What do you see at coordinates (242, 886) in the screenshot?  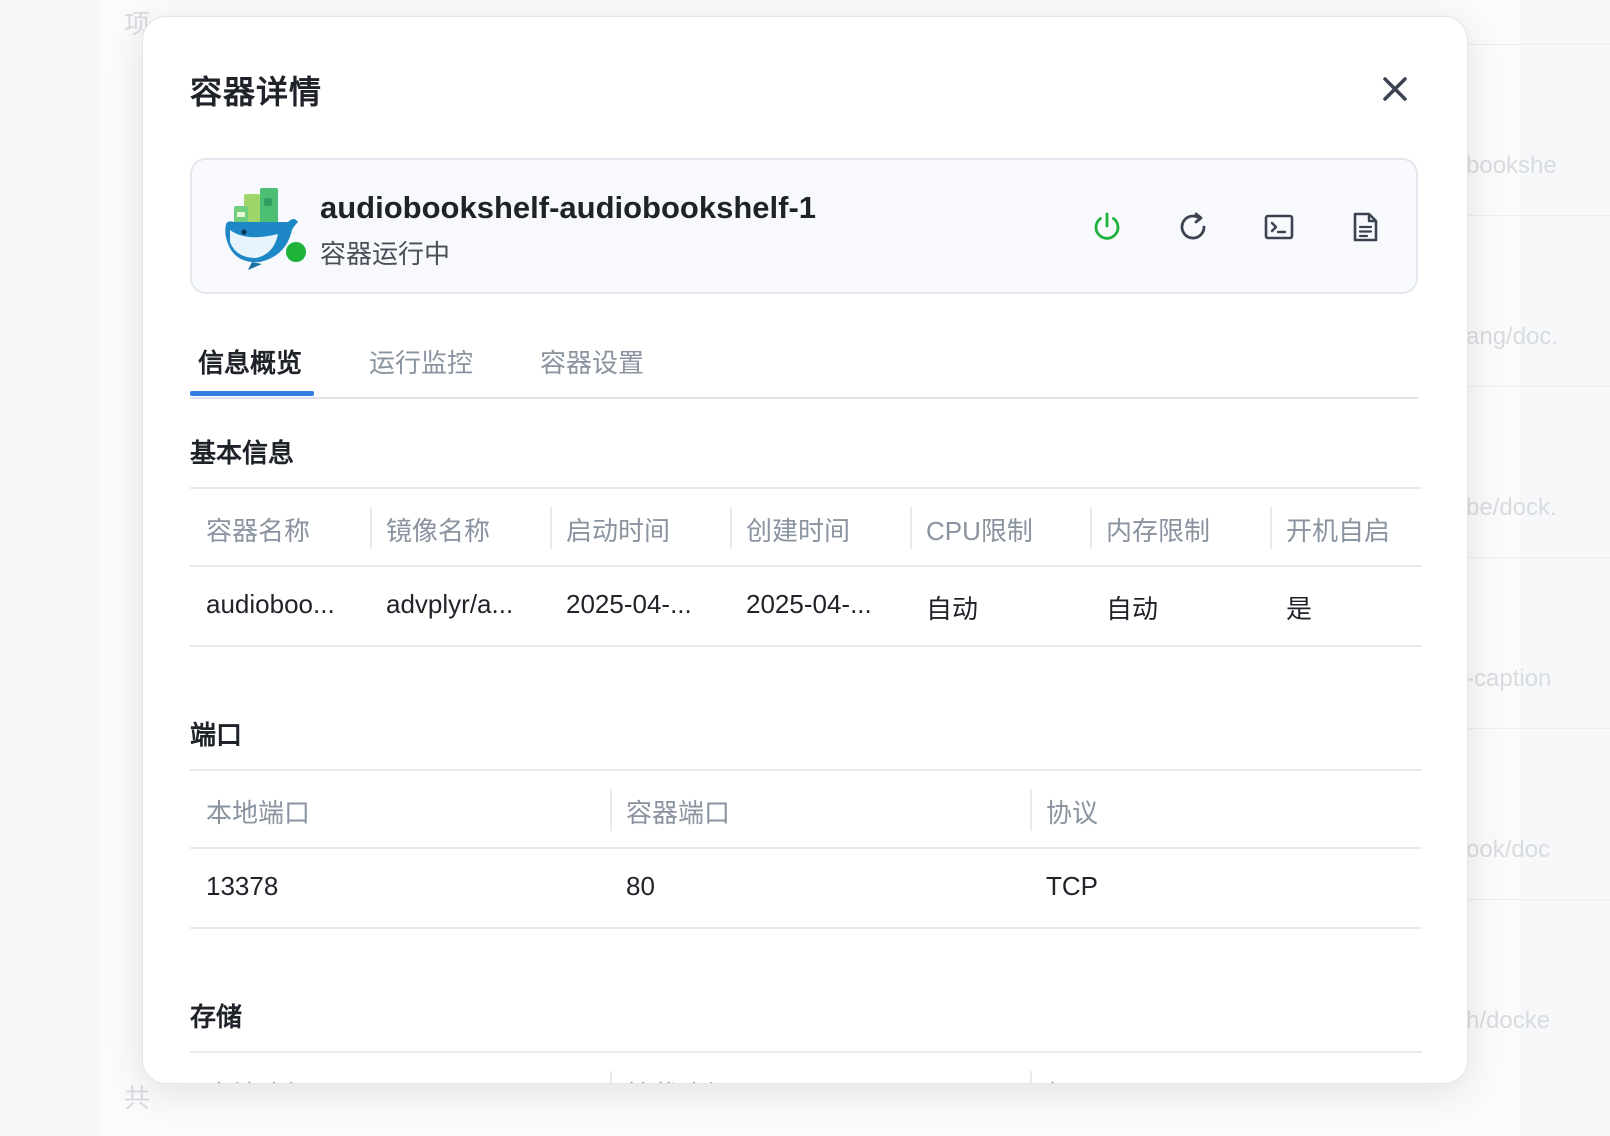 I see `cell-local-port: 13378` at bounding box center [242, 886].